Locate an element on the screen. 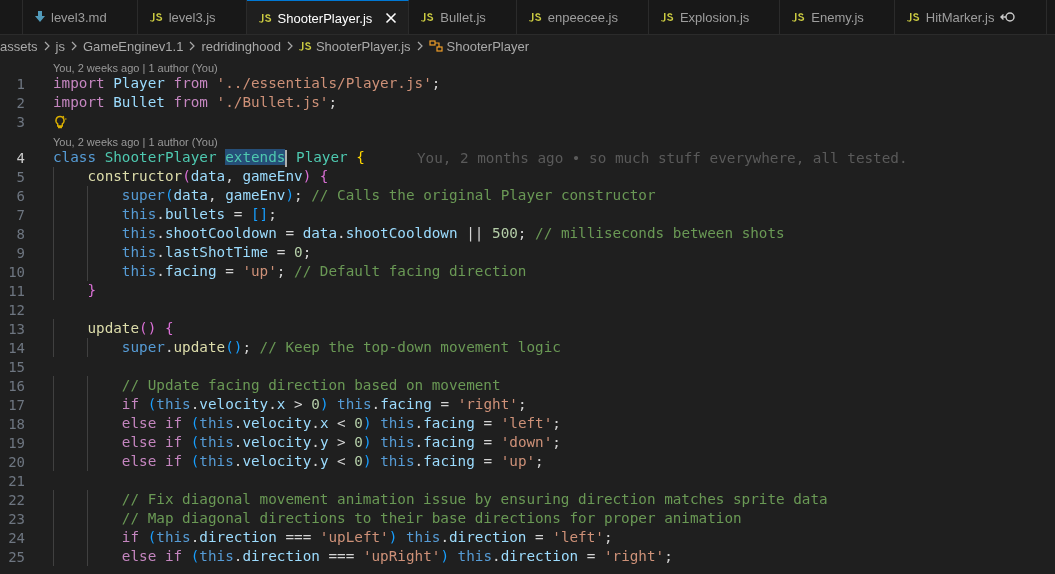 This screenshot has height=574, width=1055. code-line: import Player from '../essentials/Player.js'; is located at coordinates (247, 83).